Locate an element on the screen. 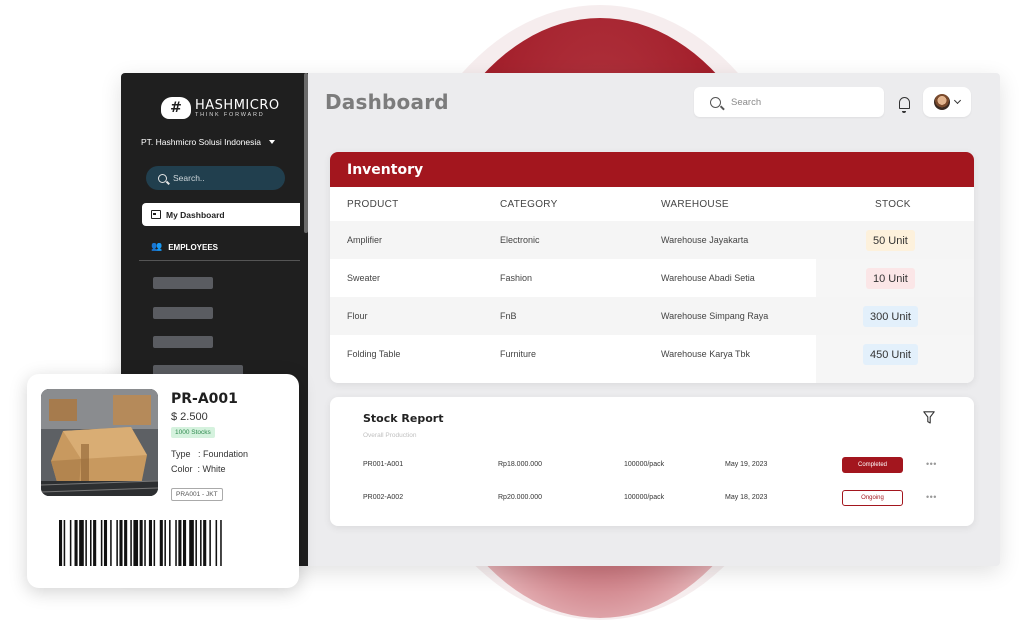  column-header-warehouse: WAREHOUSE is located at coordinates (695, 204).